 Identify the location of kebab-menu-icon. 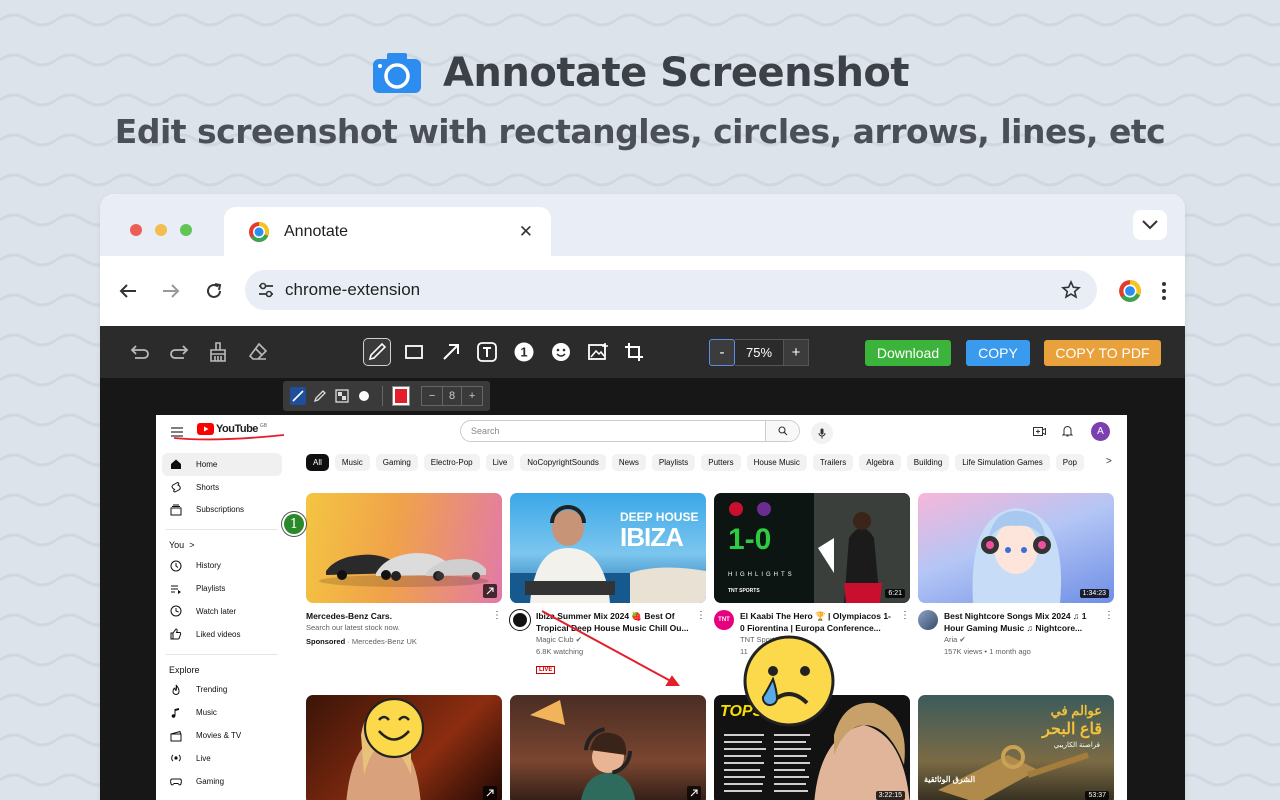
(1164, 291).